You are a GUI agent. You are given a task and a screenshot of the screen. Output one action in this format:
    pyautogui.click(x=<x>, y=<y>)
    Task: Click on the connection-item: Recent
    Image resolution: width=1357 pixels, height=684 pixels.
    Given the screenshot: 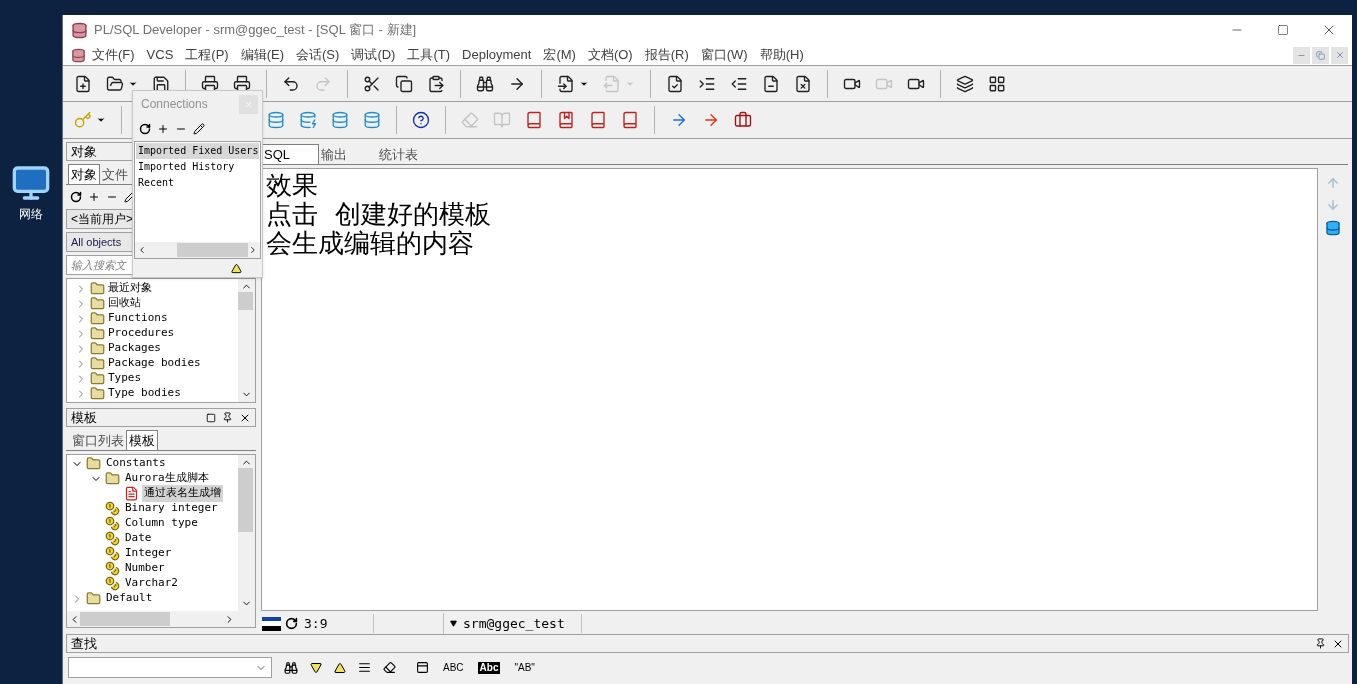 What is the action you would take?
    pyautogui.click(x=197, y=183)
    